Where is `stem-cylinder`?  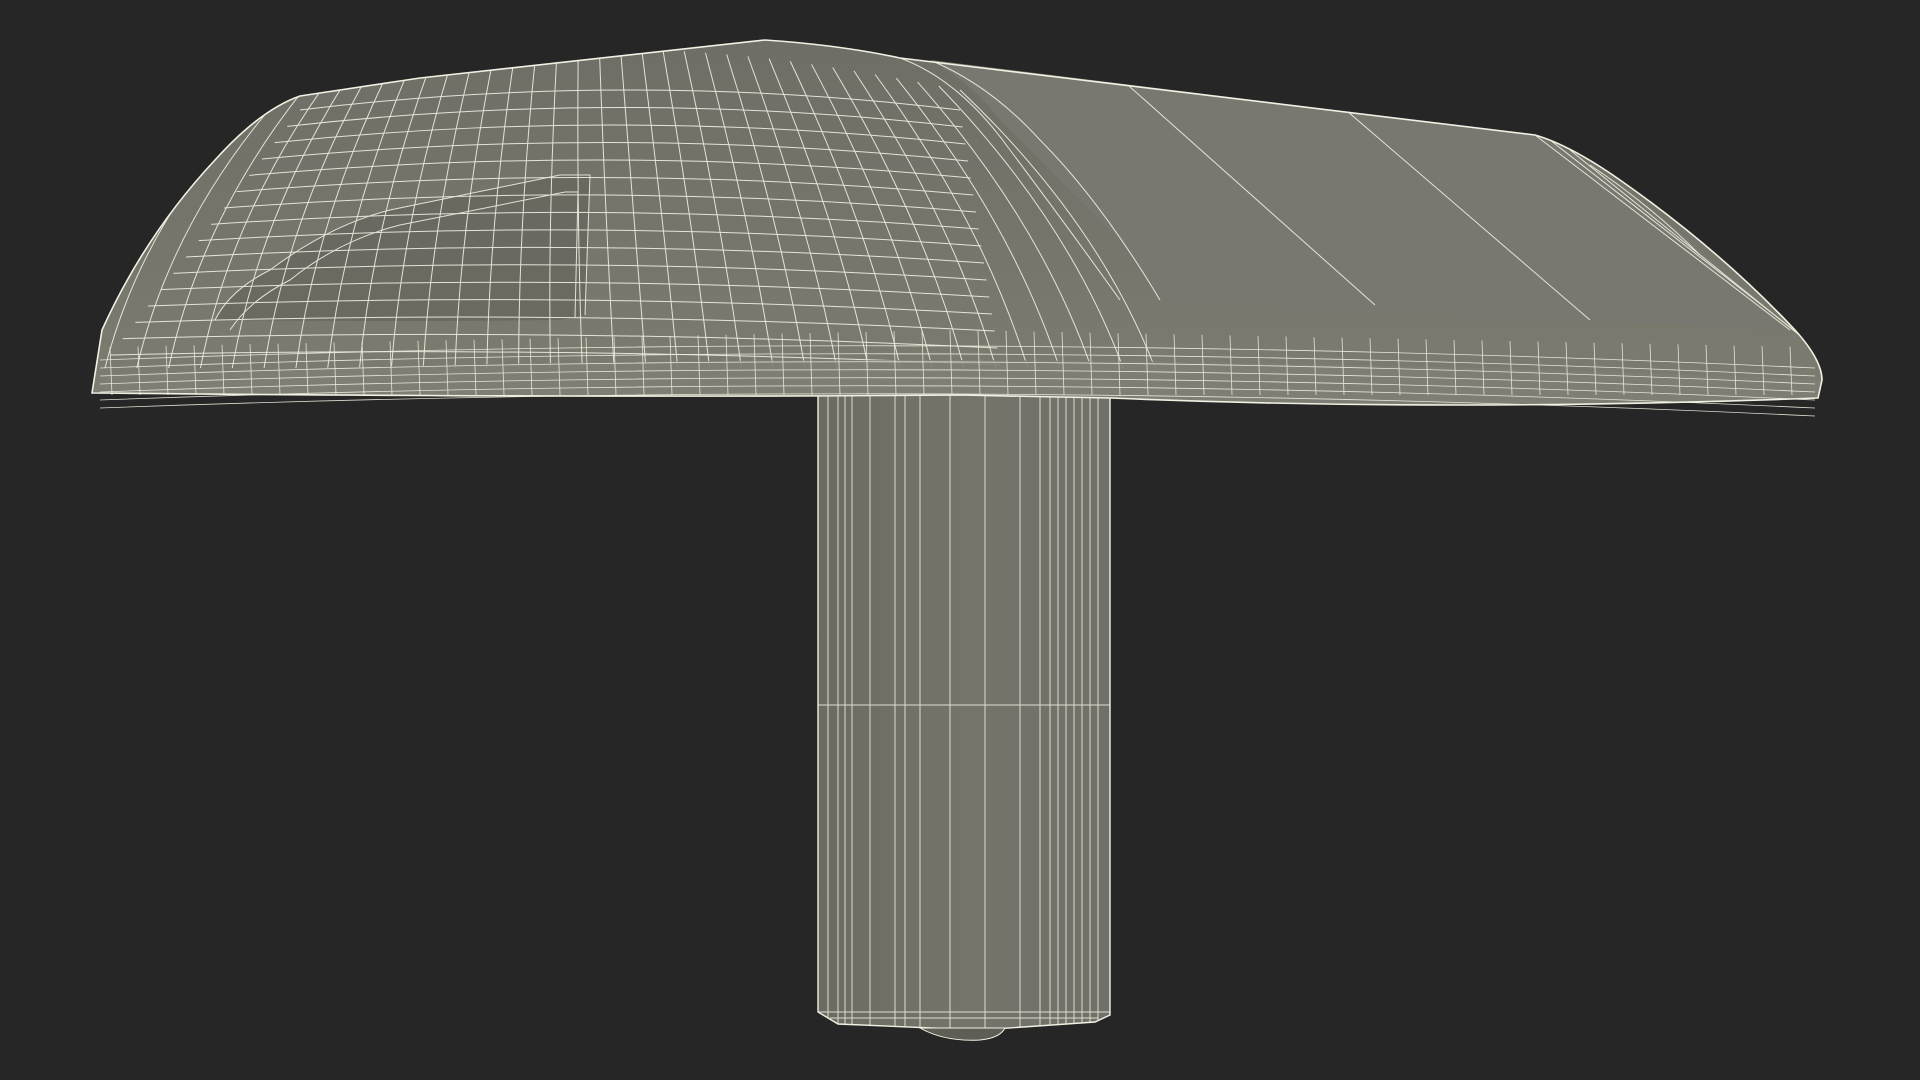 stem-cylinder is located at coordinates (964, 710).